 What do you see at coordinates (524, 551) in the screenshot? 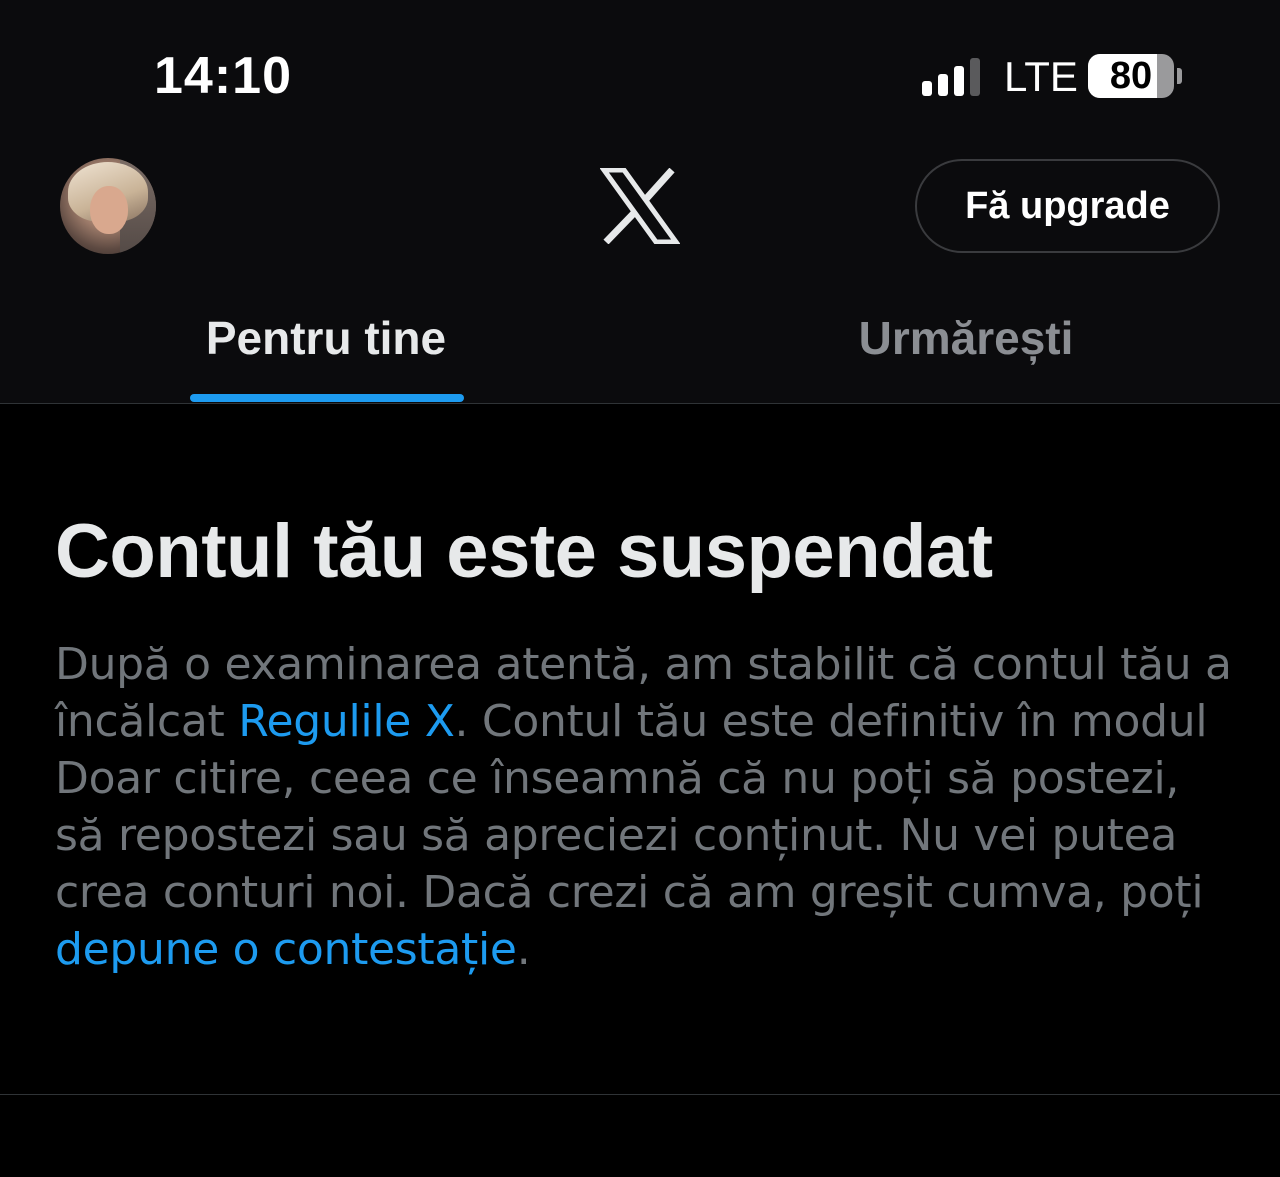
I see `notice-title: Contul tău este suspendat` at bounding box center [524, 551].